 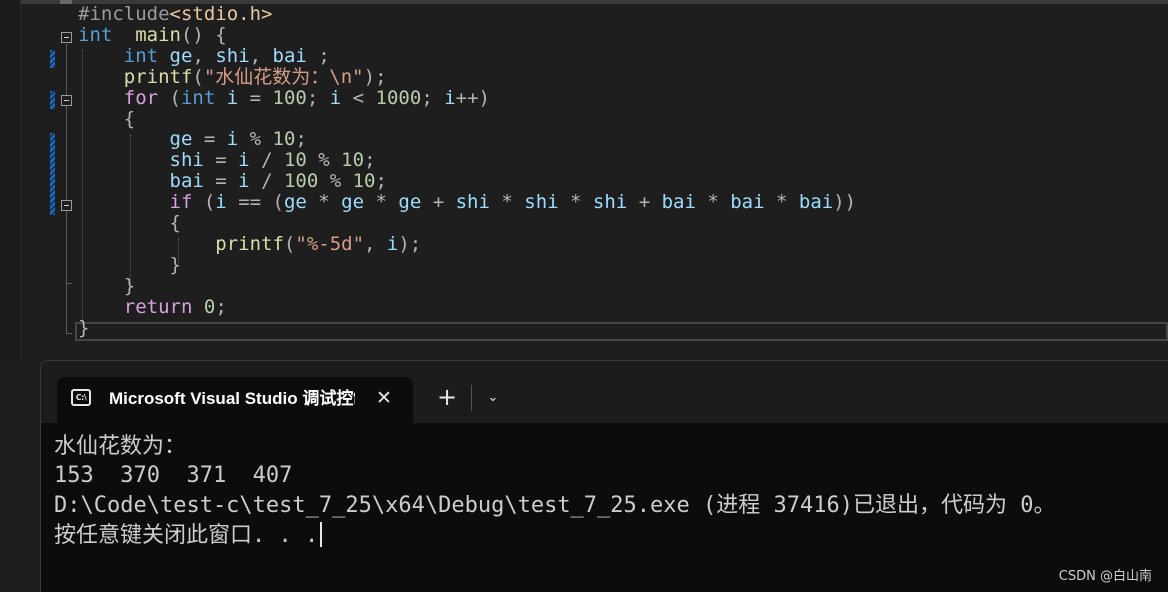 What do you see at coordinates (232, 181) in the screenshot?
I see `code-line: bai = i / 100 % 10;` at bounding box center [232, 181].